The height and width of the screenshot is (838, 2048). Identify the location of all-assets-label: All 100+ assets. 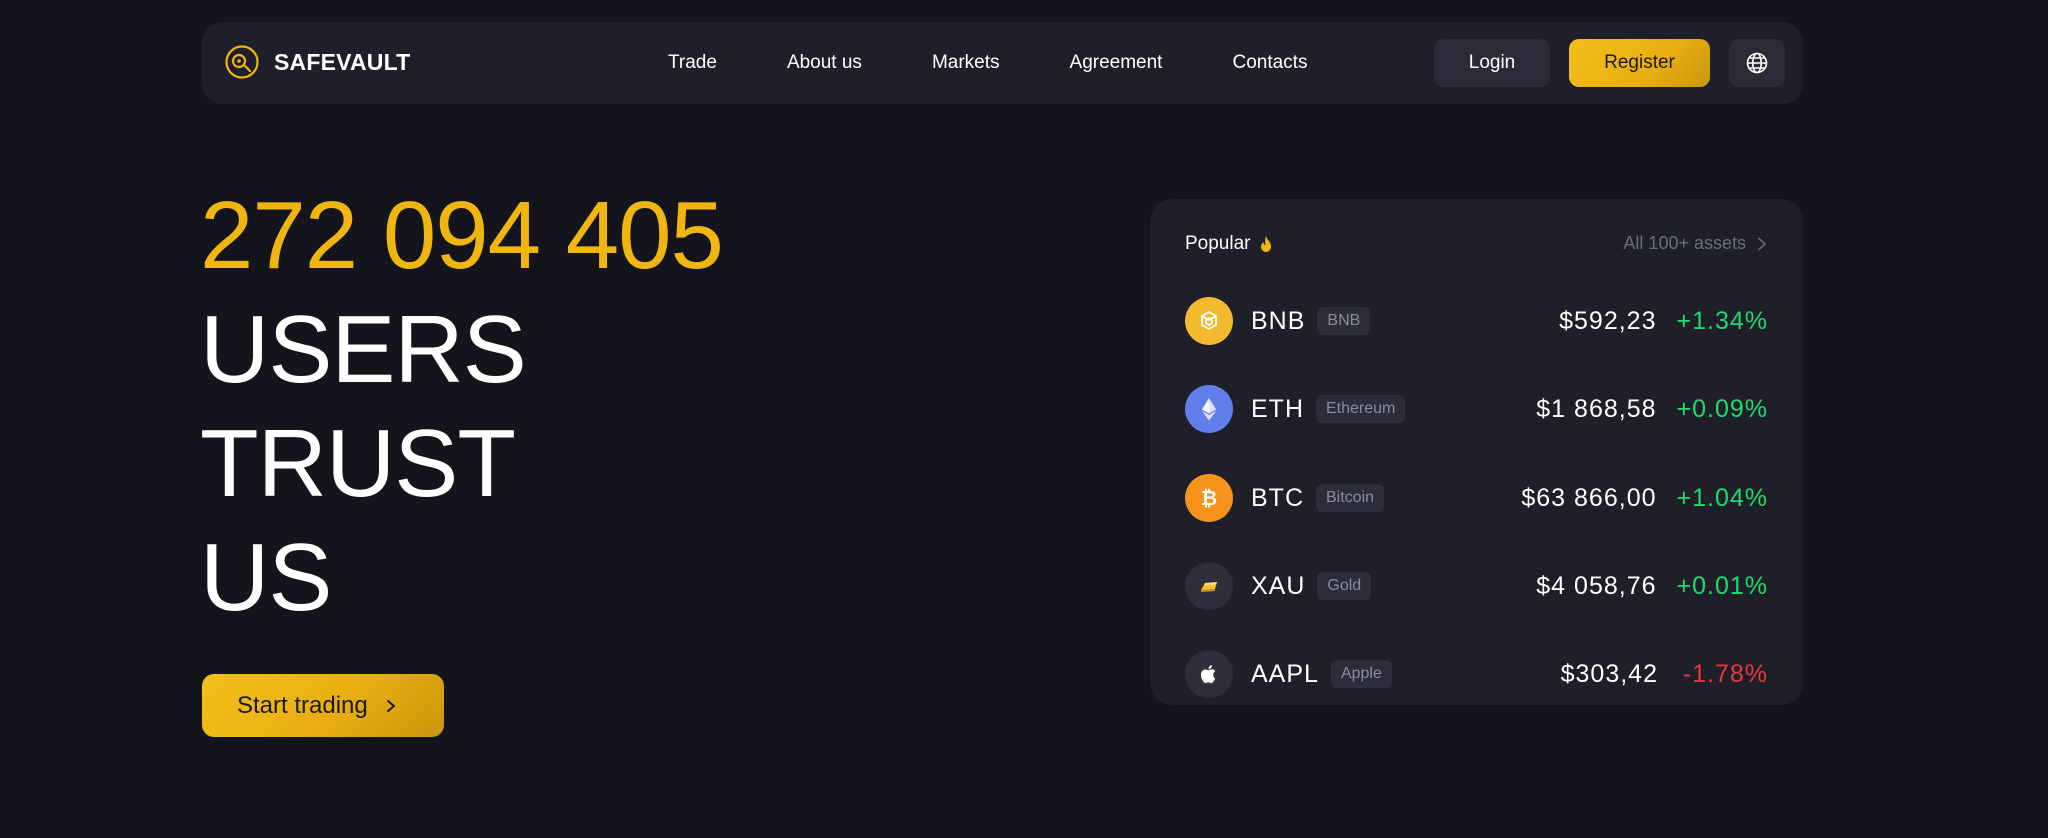
(1684, 243).